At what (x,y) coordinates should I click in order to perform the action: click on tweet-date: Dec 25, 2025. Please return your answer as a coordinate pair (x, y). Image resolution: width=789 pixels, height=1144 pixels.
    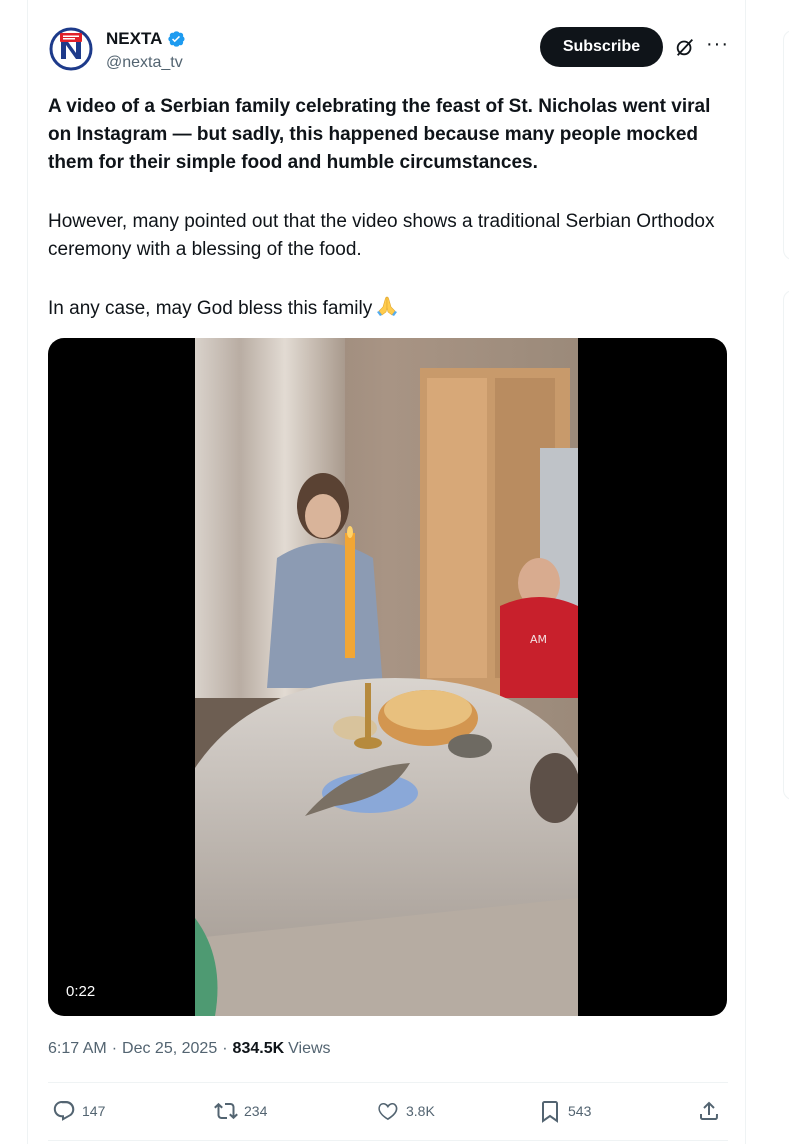
    Looking at the image, I should click on (169, 1049).